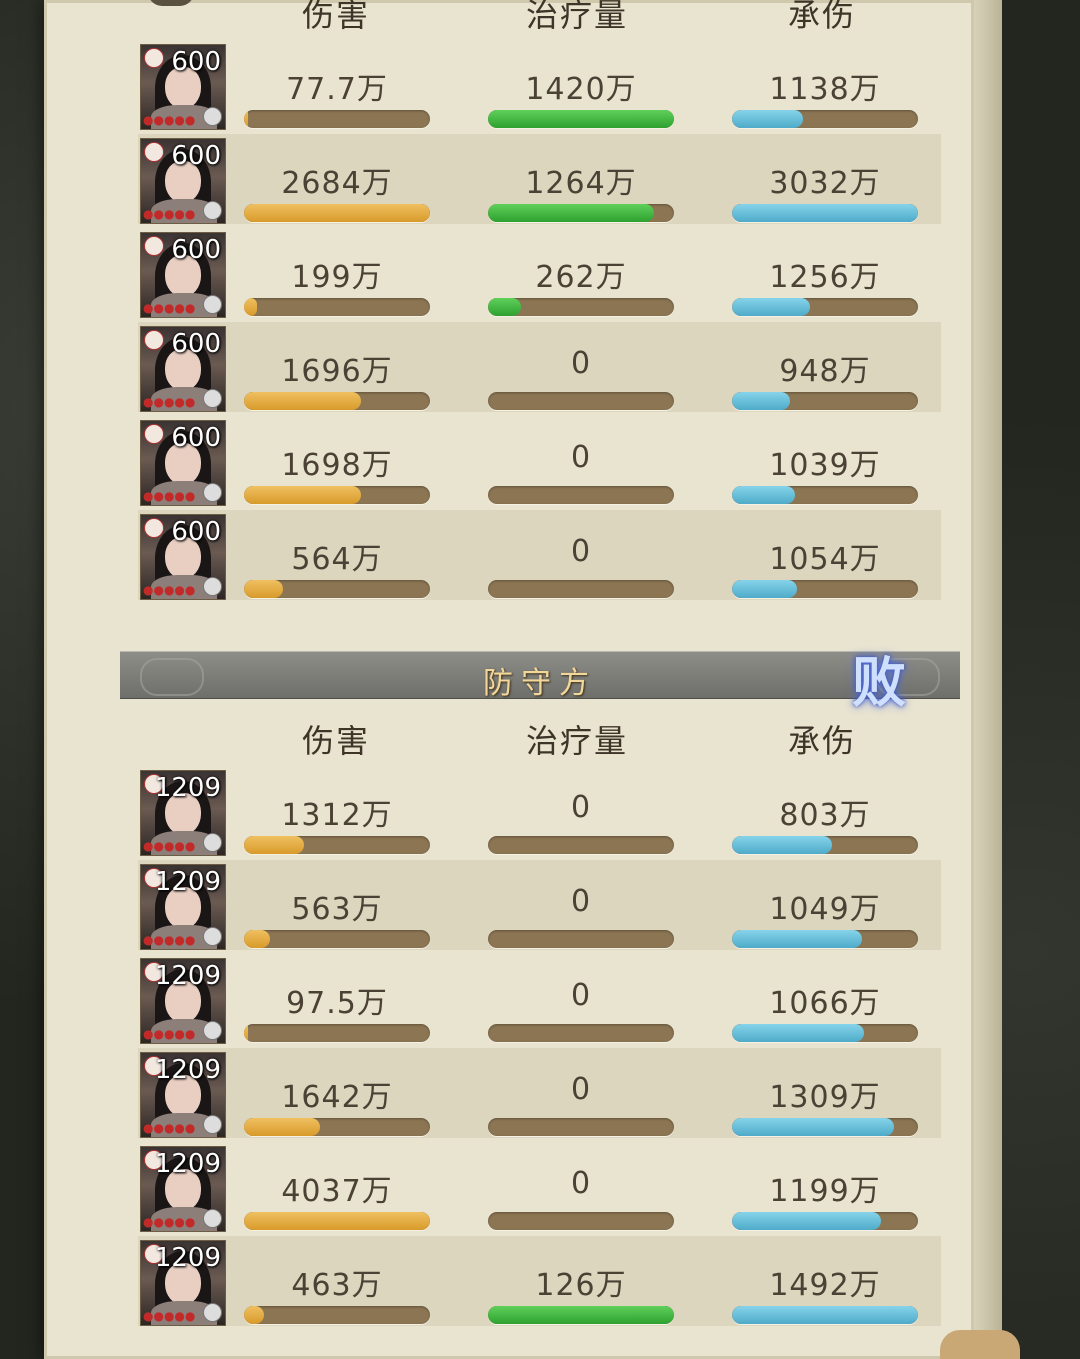 The image size is (1080, 1359). I want to click on tank-value: 1309万, so click(825, 1097).